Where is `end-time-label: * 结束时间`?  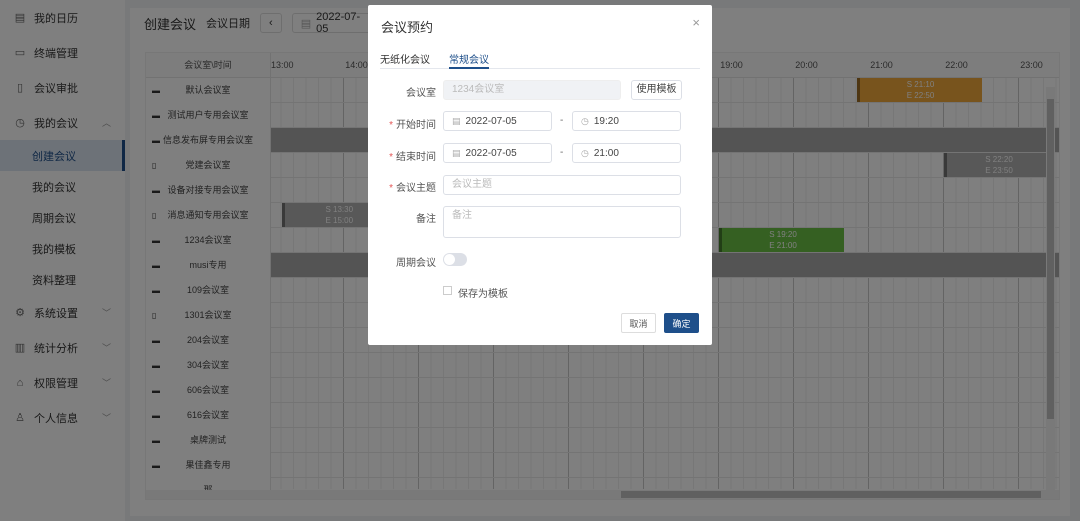 end-time-label: * 结束时间 is located at coordinates (412, 157).